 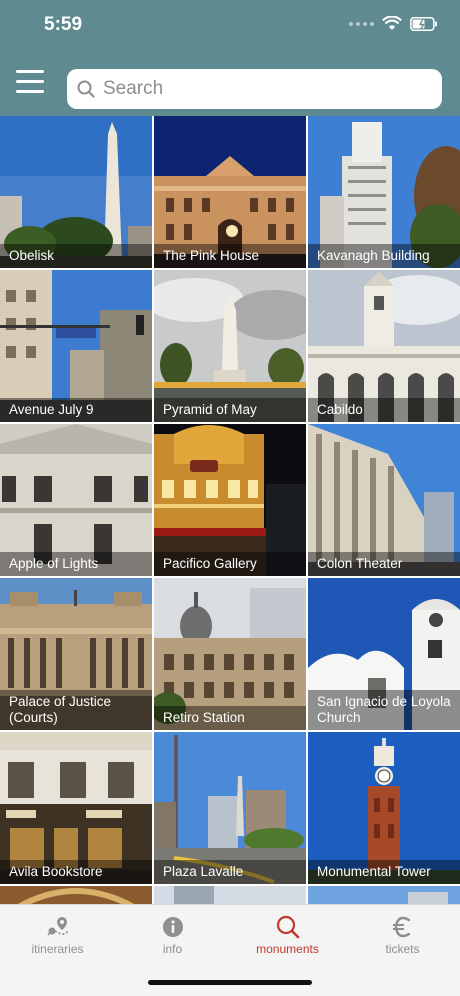 I want to click on tab-label: info, so click(x=172, y=949).